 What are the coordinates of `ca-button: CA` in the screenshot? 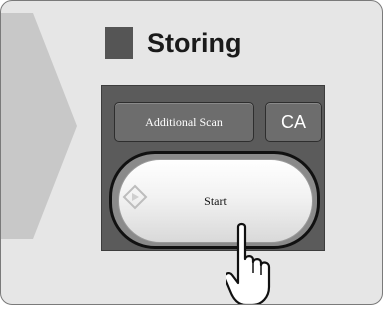 It's located at (293, 122).